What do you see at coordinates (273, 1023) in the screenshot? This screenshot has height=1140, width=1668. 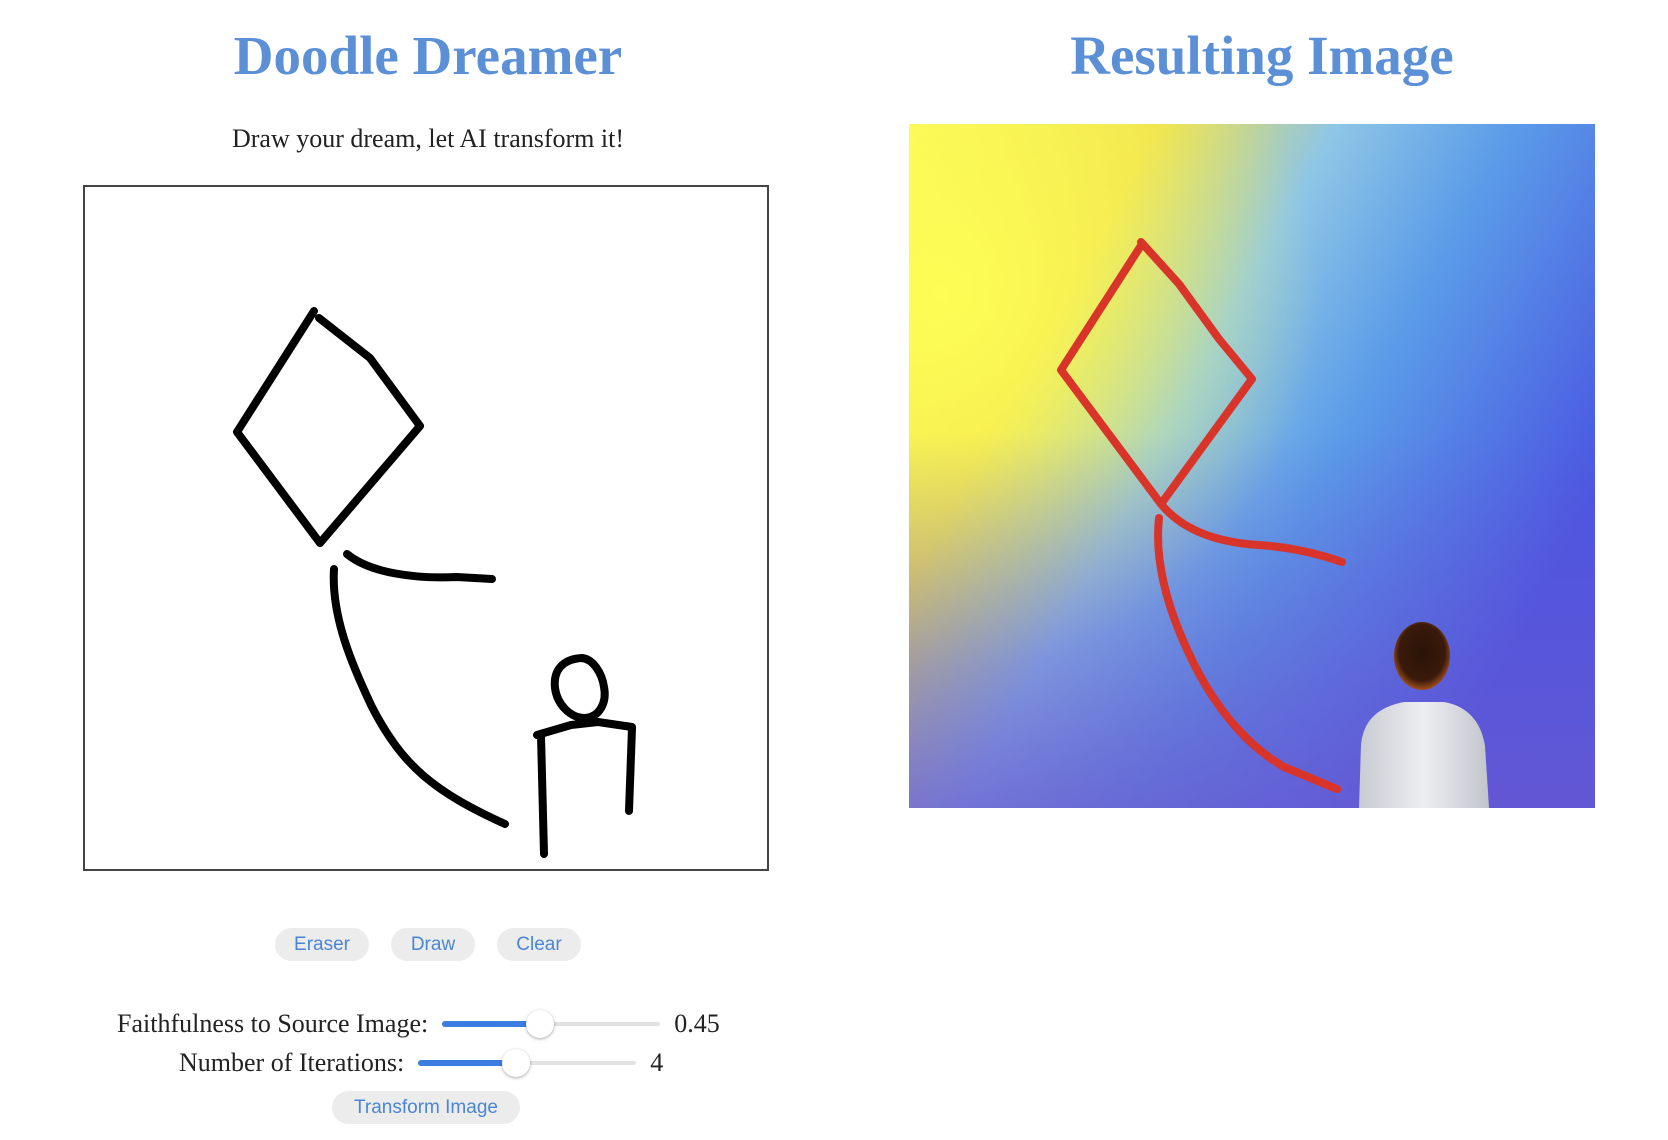 I see `faithfulness-label: Faithfulness to Source Image:` at bounding box center [273, 1023].